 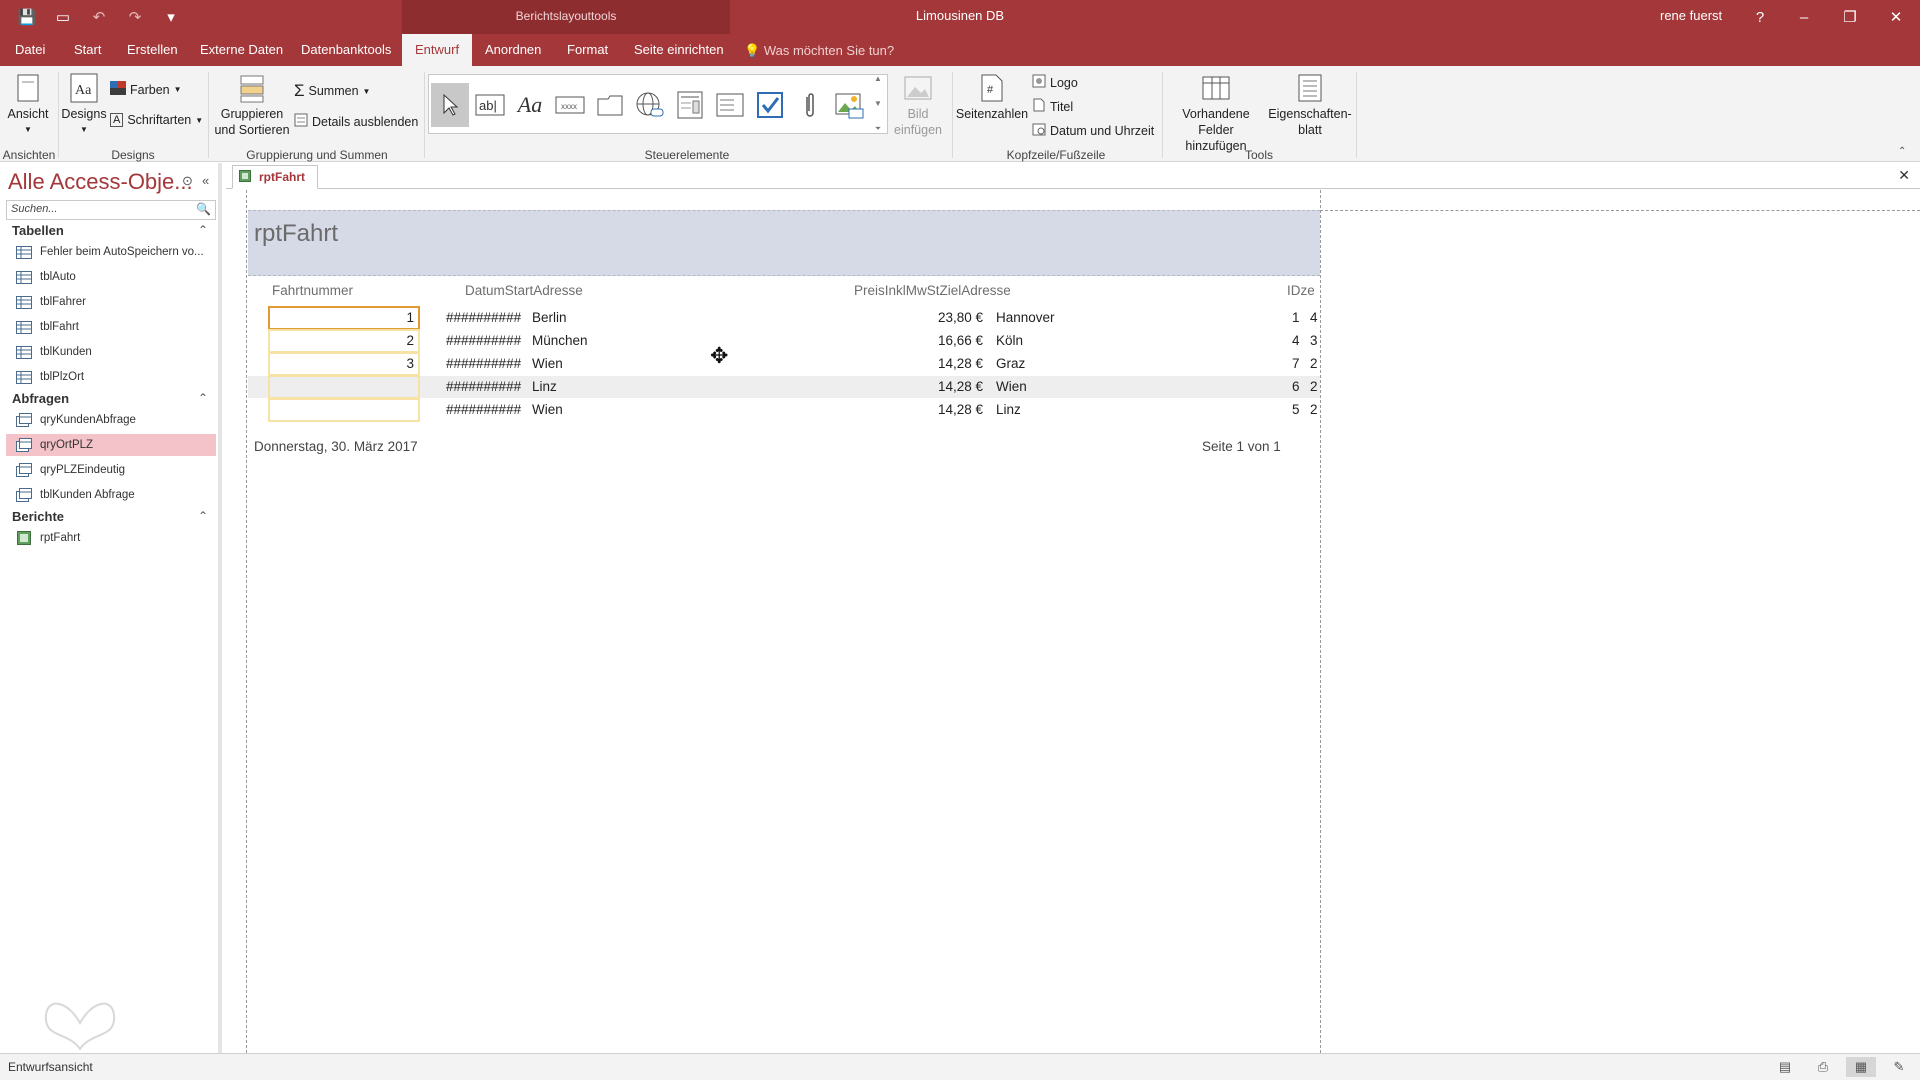 What do you see at coordinates (171, 17) in the screenshot?
I see `customize-qat-icon: ▾` at bounding box center [171, 17].